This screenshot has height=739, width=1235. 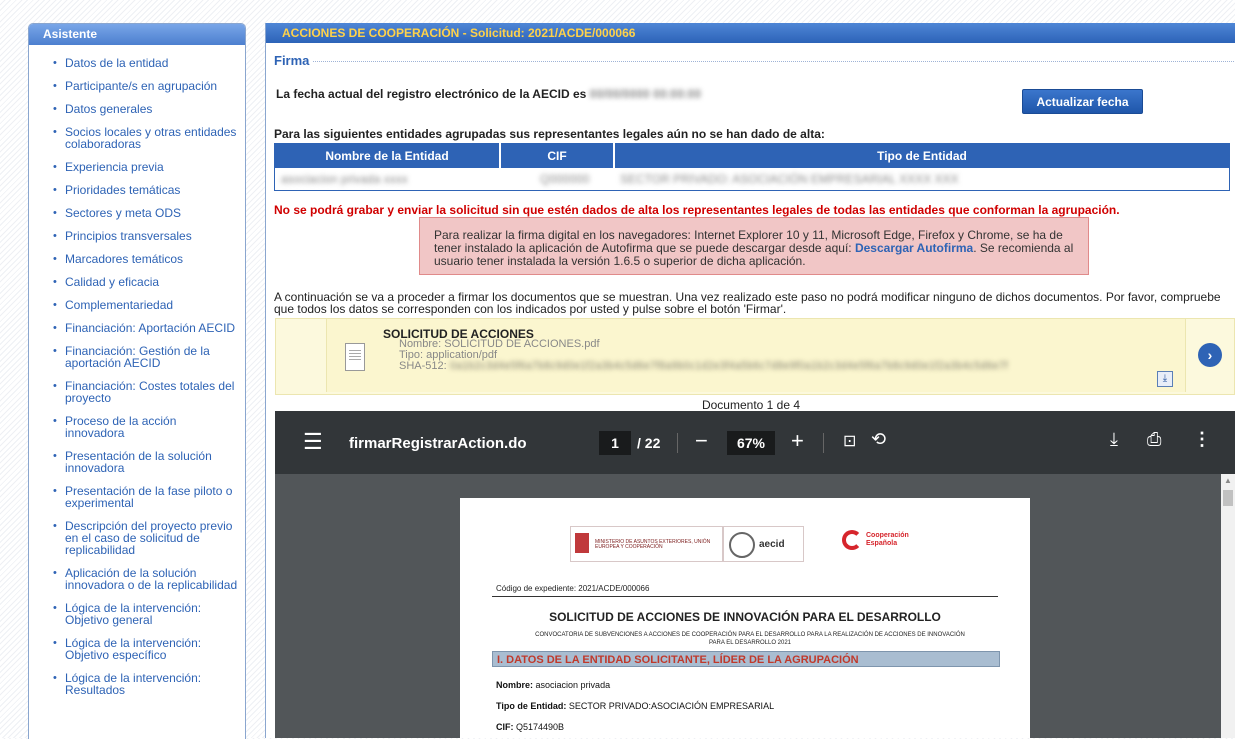 I want to click on sidebar-item-proceso: Proceso de la acción innovadora, so click(x=137, y=427).